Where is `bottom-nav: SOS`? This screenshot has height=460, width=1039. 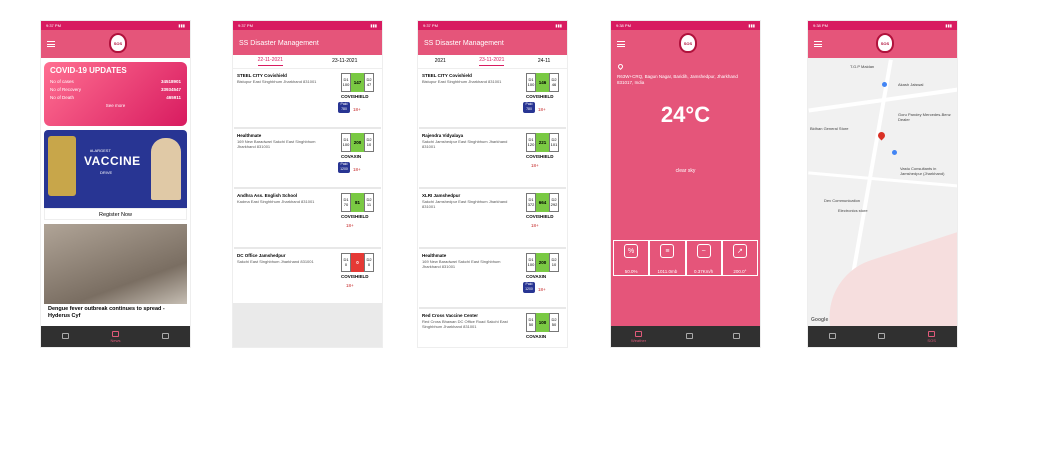
bottom-nav: SOS is located at coordinates (882, 336).